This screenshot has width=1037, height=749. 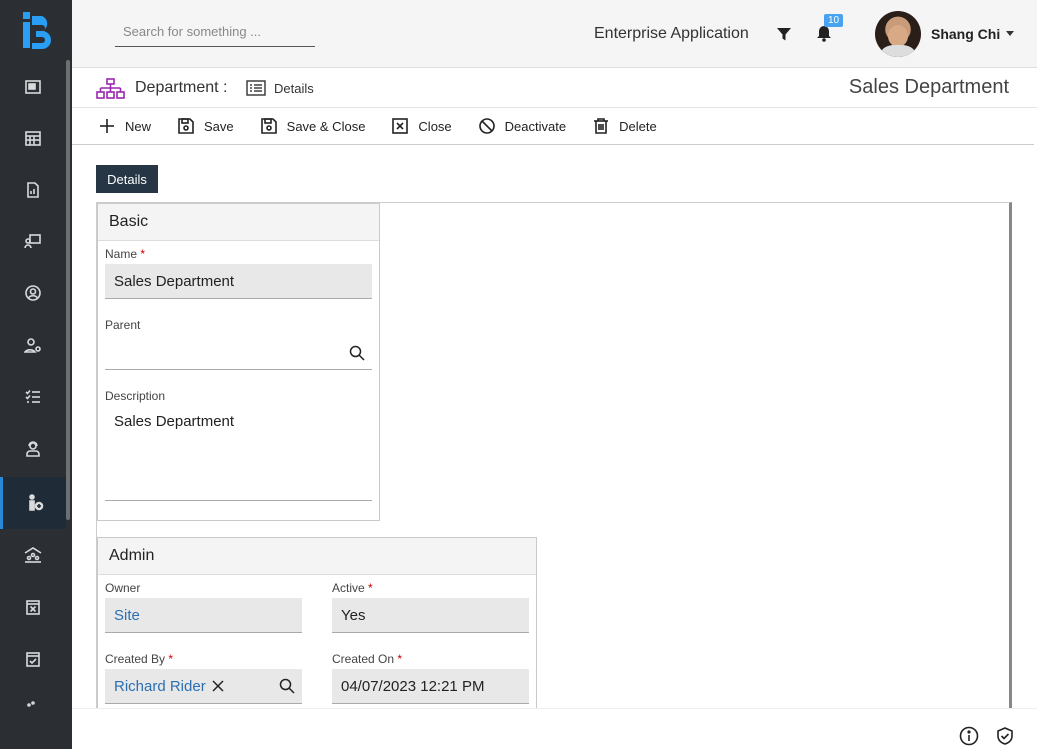 I want to click on sidebar-scrollbar, so click(x=68, y=290).